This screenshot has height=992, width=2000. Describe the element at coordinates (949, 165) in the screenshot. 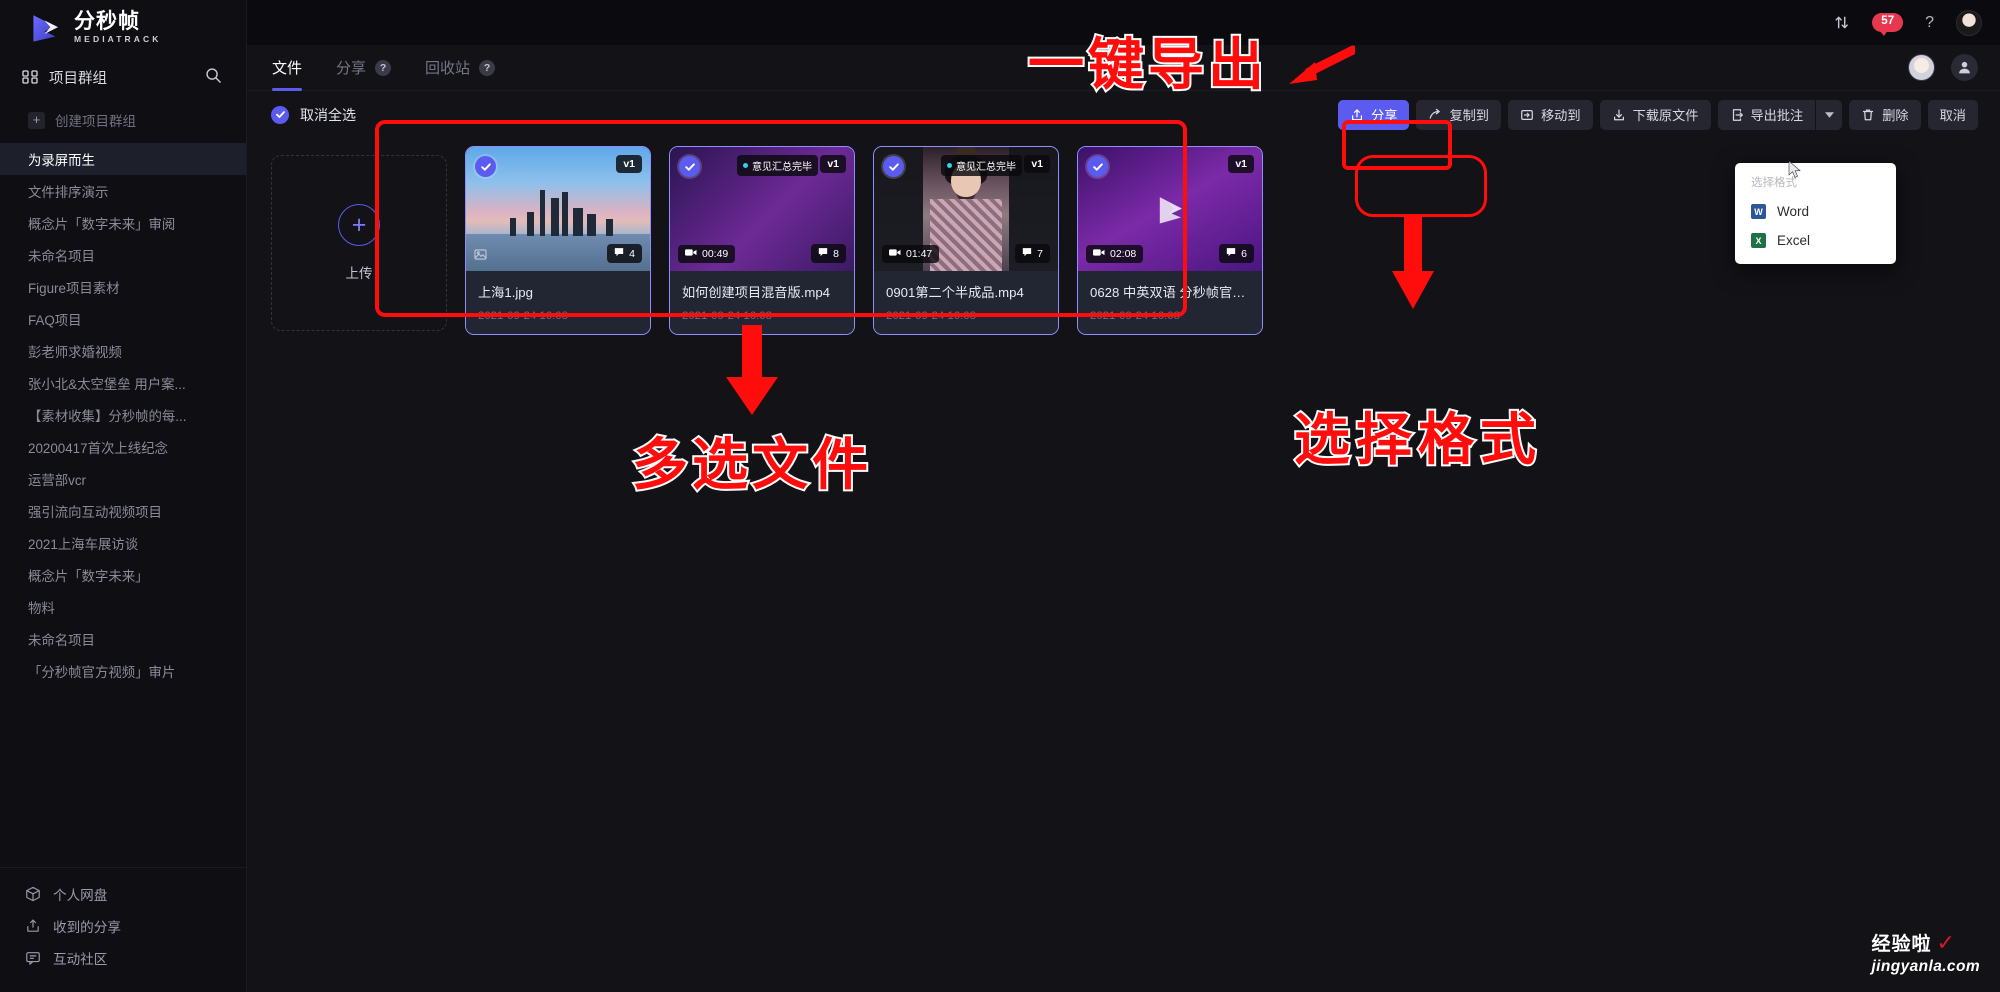

I see `status-dot-icon` at that location.